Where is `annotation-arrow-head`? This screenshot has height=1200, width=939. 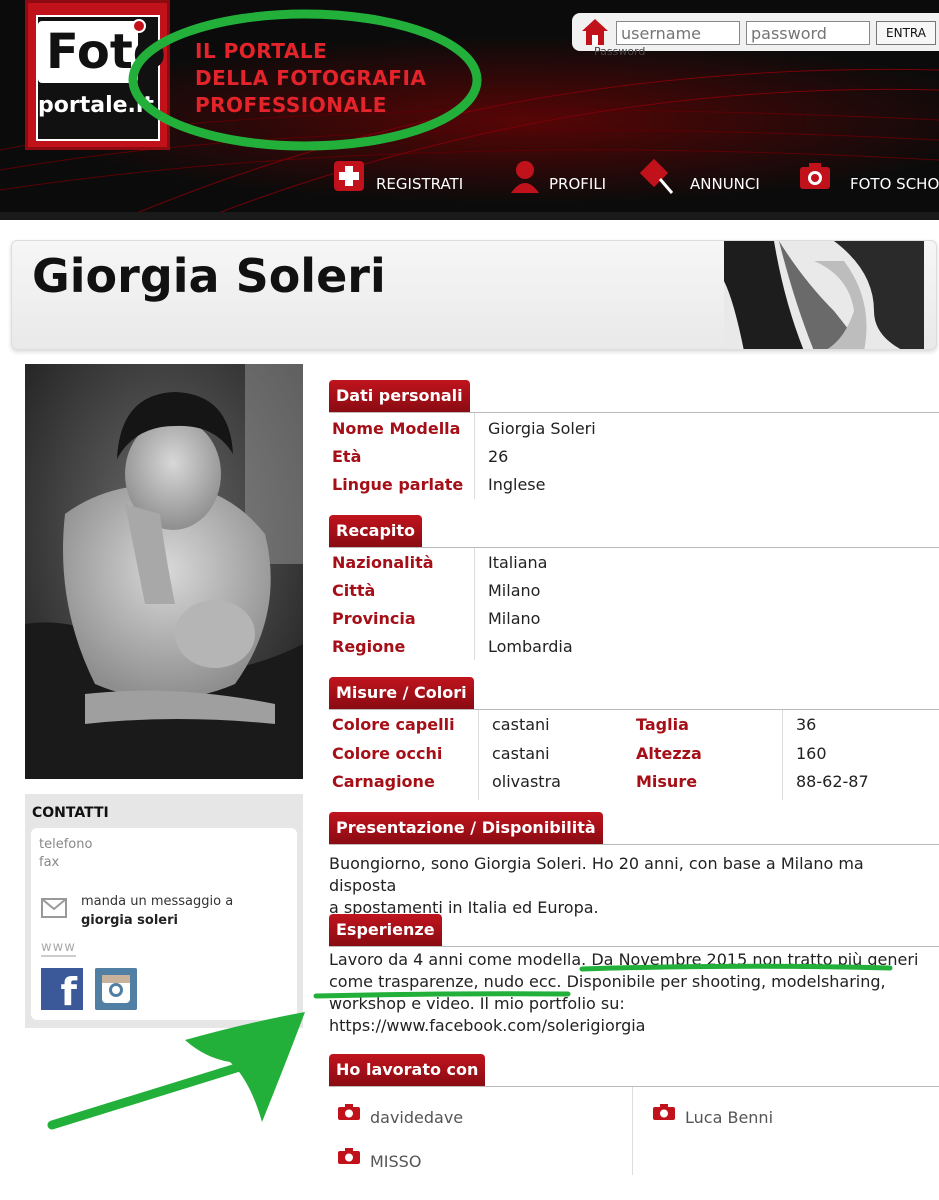
annotation-arrow-head is located at coordinates (245, 1067).